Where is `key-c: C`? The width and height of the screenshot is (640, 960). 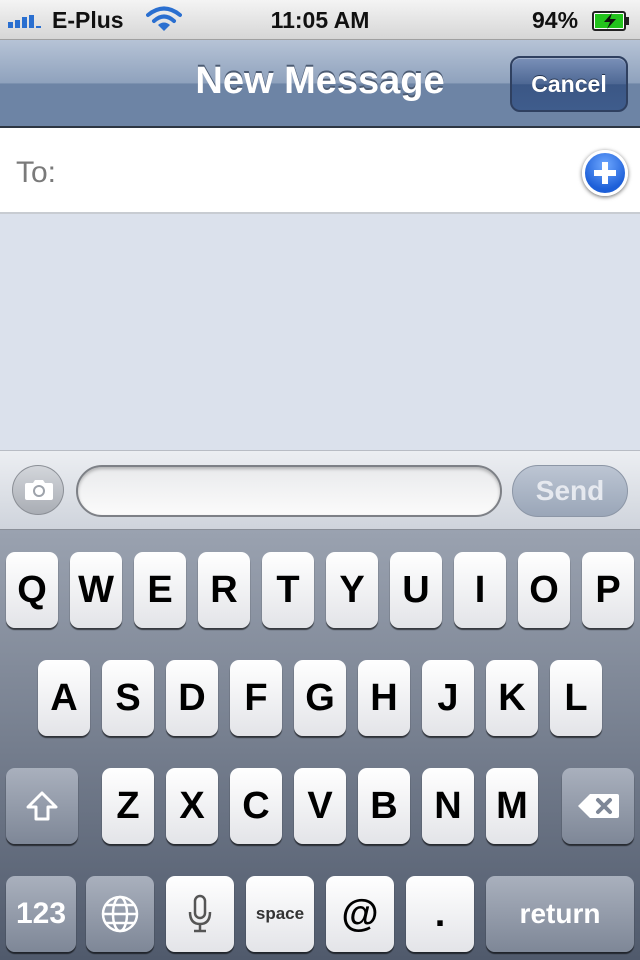 key-c: C is located at coordinates (256, 806).